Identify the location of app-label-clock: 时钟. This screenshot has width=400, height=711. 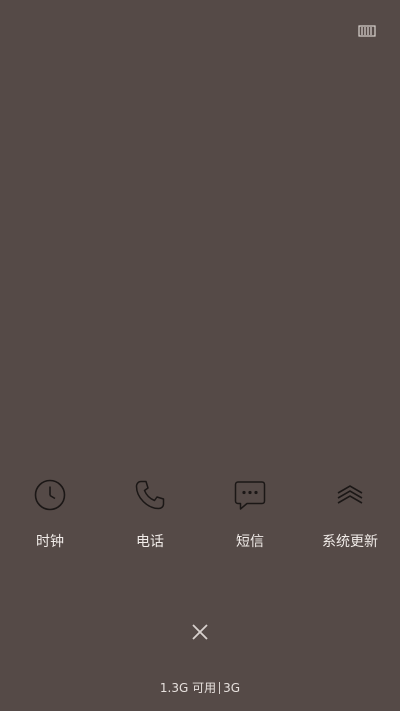
(50, 542).